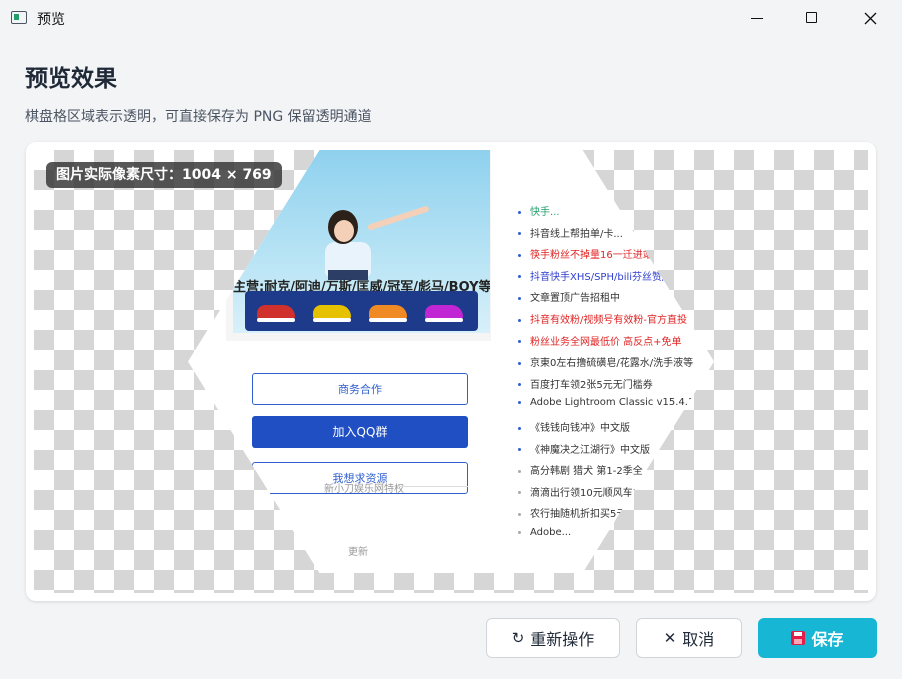 The image size is (902, 679). I want to click on news-list-item: 《神魔决之江湖行》中文版, so click(584, 448).